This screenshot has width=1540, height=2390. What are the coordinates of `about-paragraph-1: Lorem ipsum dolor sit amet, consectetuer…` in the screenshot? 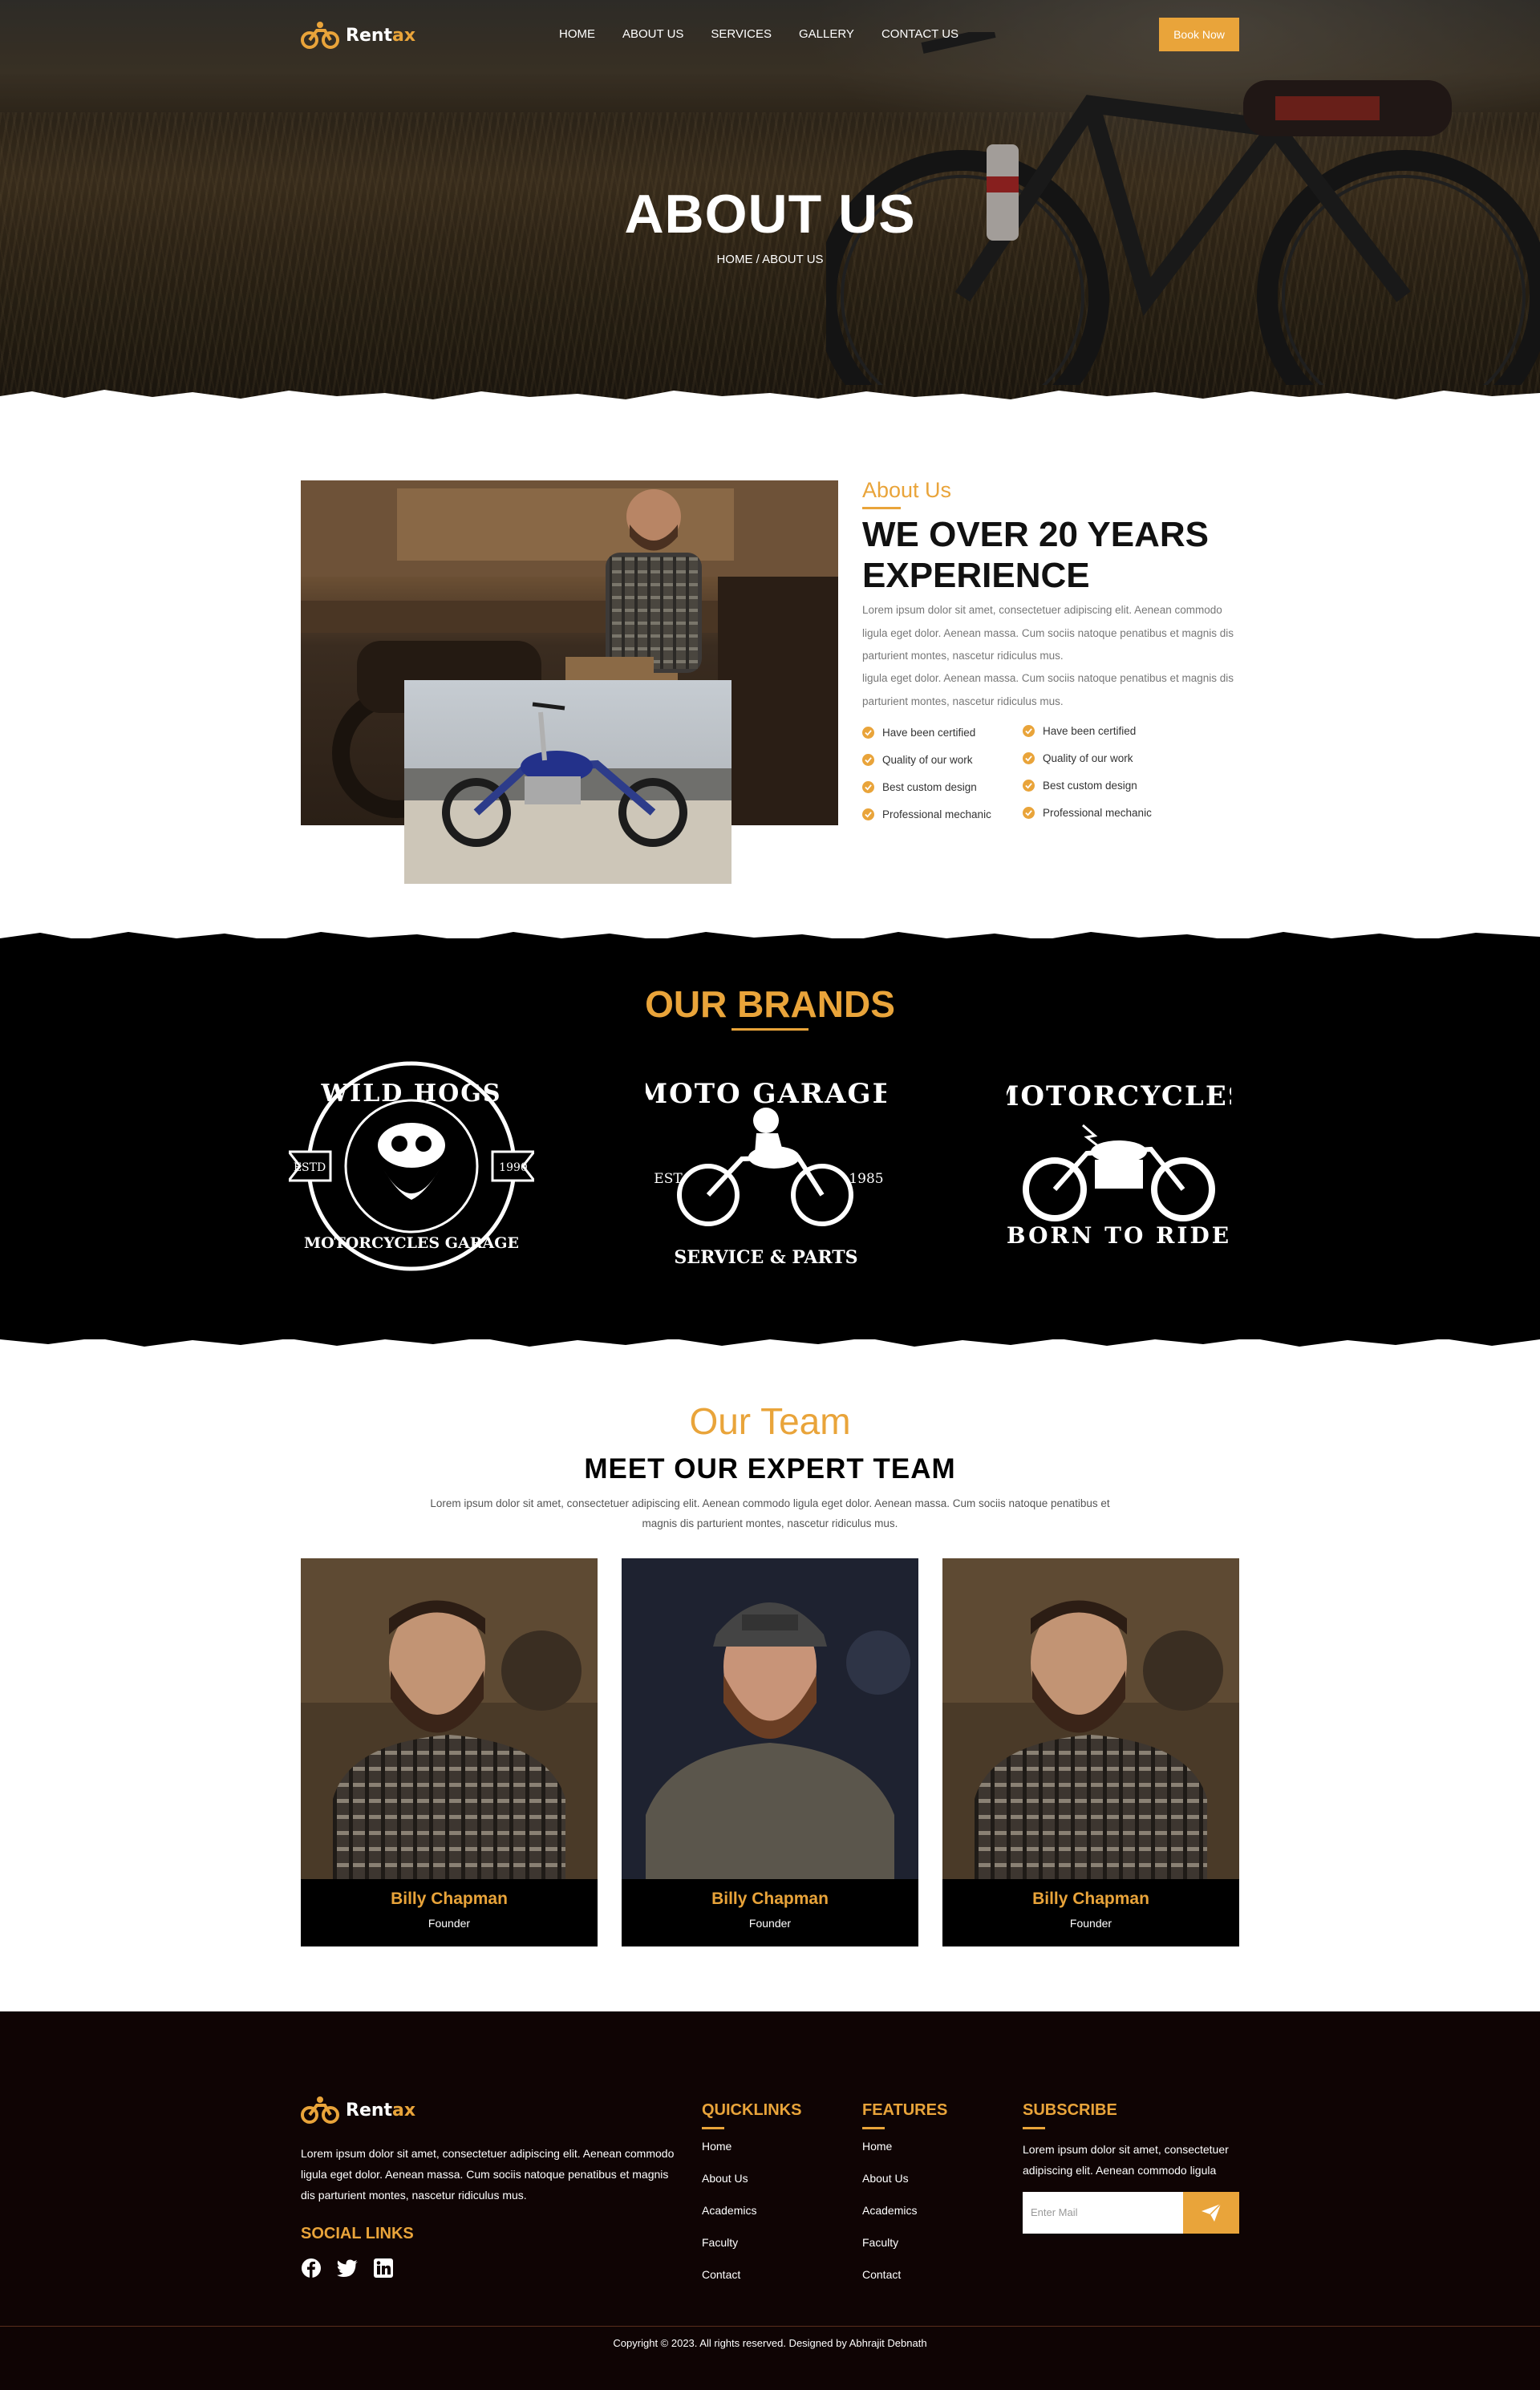 It's located at (1048, 633).